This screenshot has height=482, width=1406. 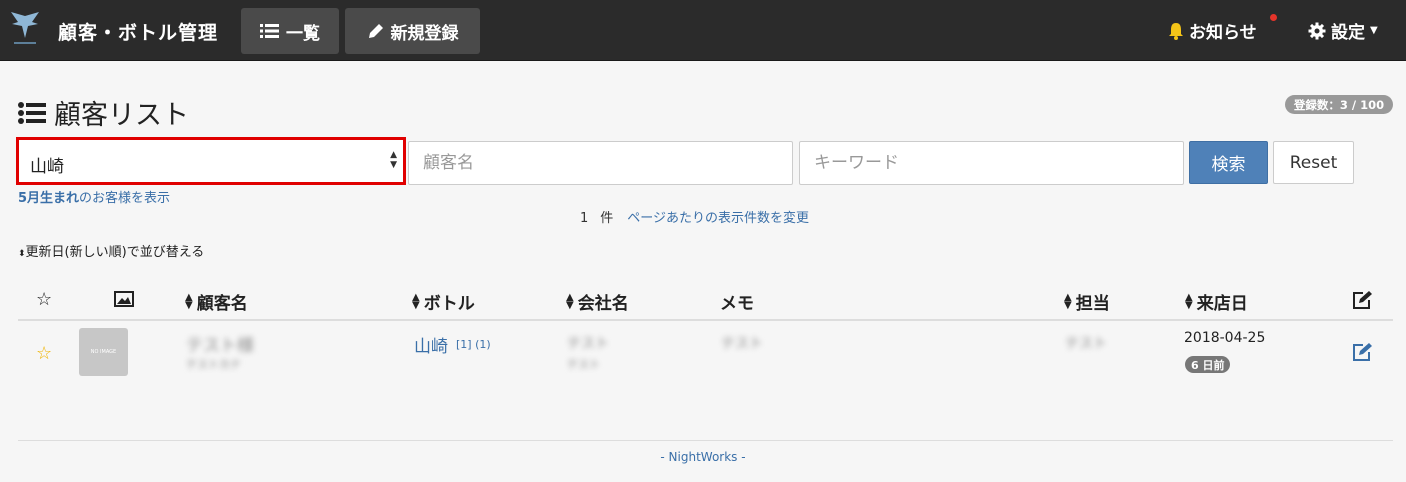 What do you see at coordinates (121, 115) in the screenshot?
I see `page-title-text: 顧客リスト` at bounding box center [121, 115].